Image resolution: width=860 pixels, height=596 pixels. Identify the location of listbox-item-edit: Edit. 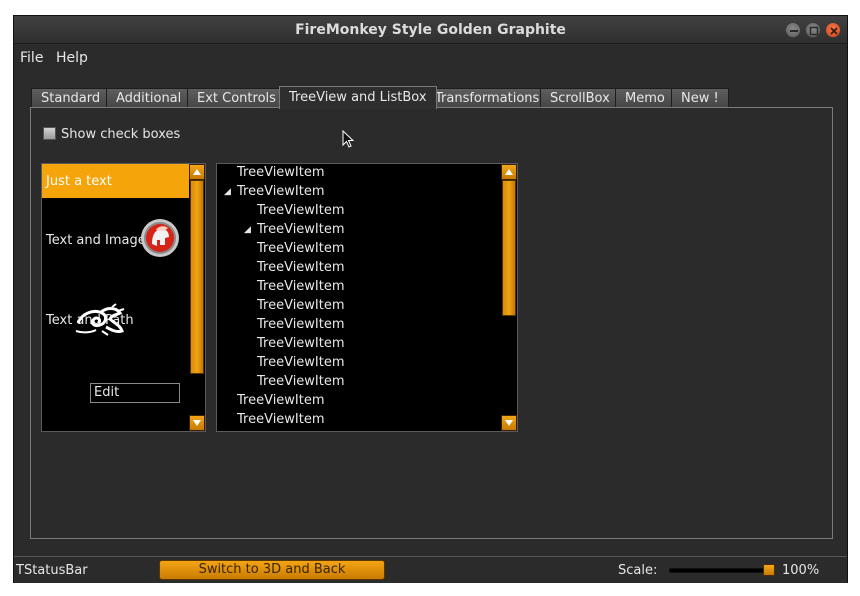
(115, 399).